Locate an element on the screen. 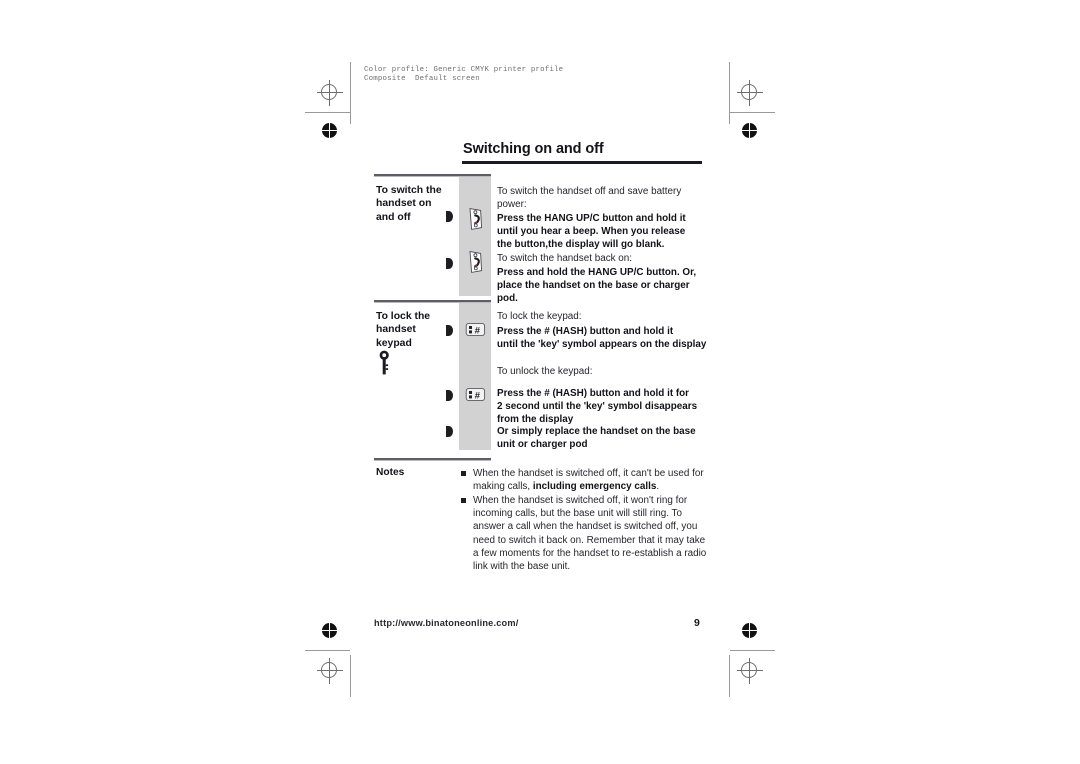  notes-rule is located at coordinates (432, 459).